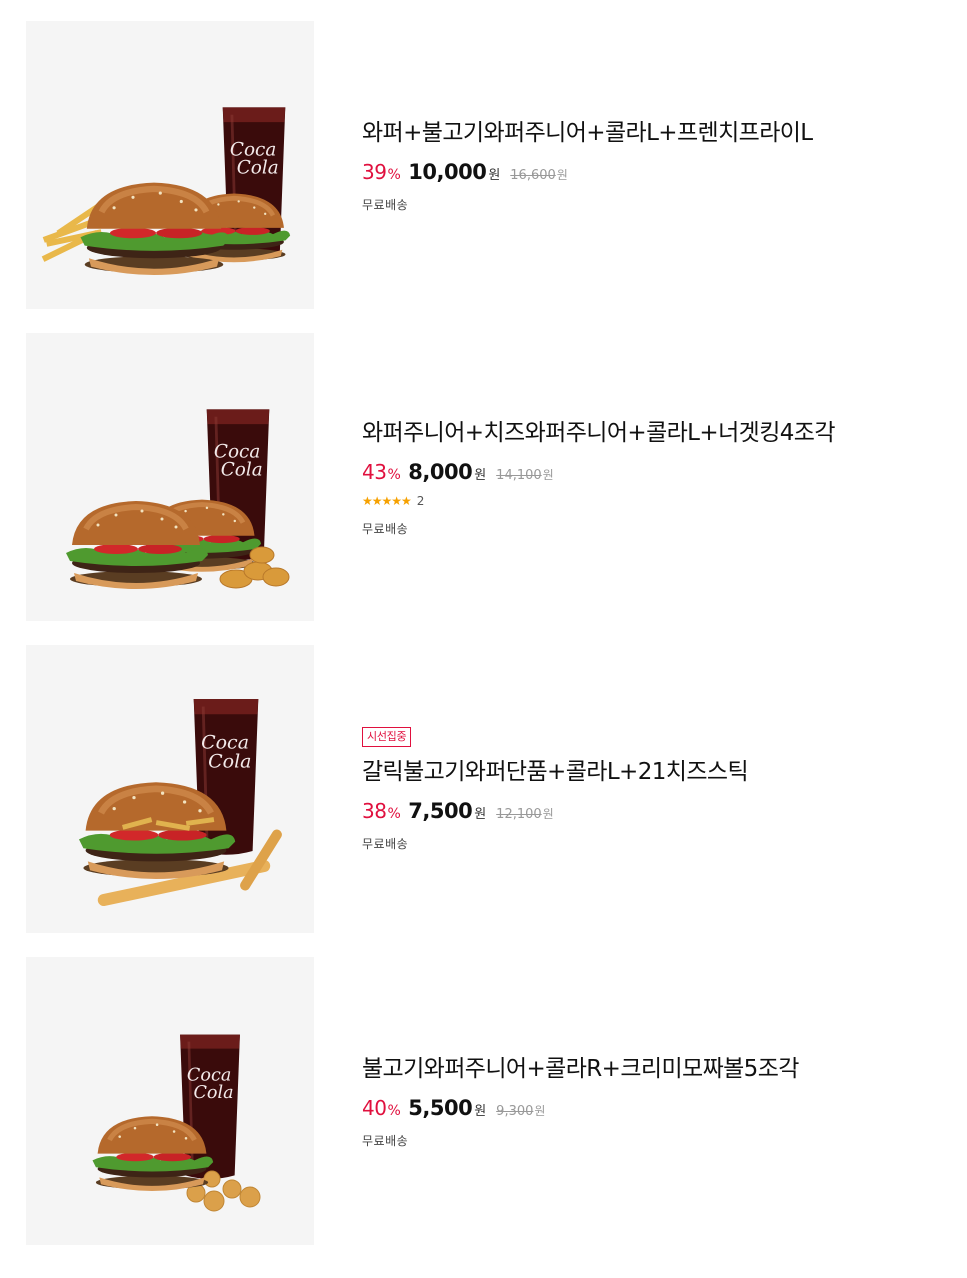 This screenshot has height=1278, width=967. What do you see at coordinates (642, 433) in the screenshot?
I see `product-title: 와퍼주니어+치즈와퍼주니어+콜라L+너겟킹4조각` at bounding box center [642, 433].